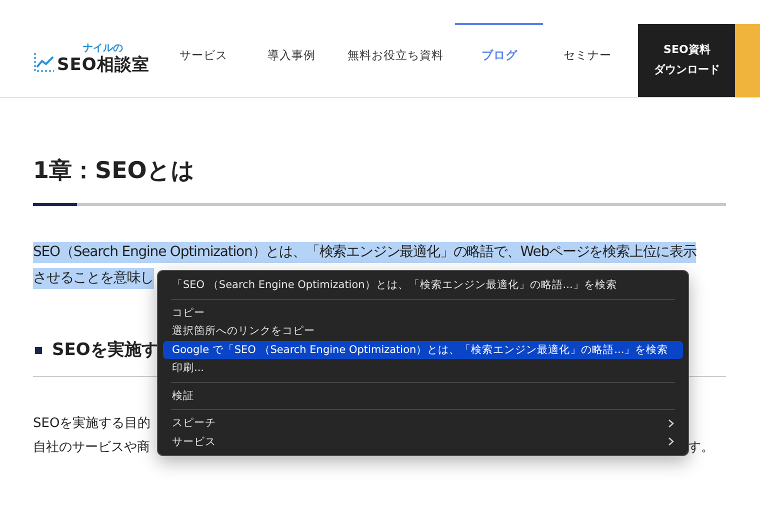  Describe the element at coordinates (423, 441) in the screenshot. I see `menu-item: サービス` at that location.